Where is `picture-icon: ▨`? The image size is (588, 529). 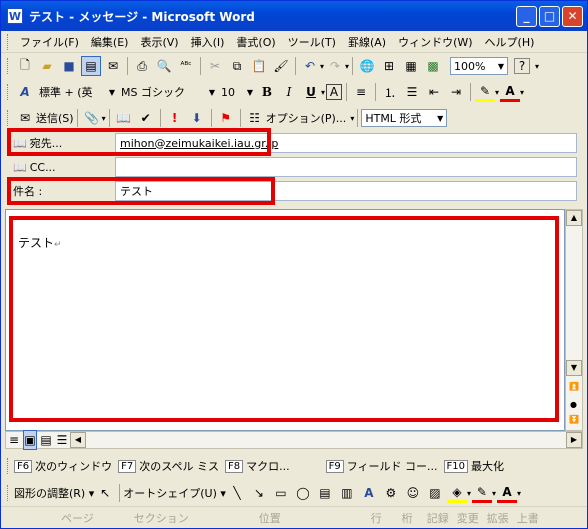 picture-icon: ▨ is located at coordinates (435, 493).